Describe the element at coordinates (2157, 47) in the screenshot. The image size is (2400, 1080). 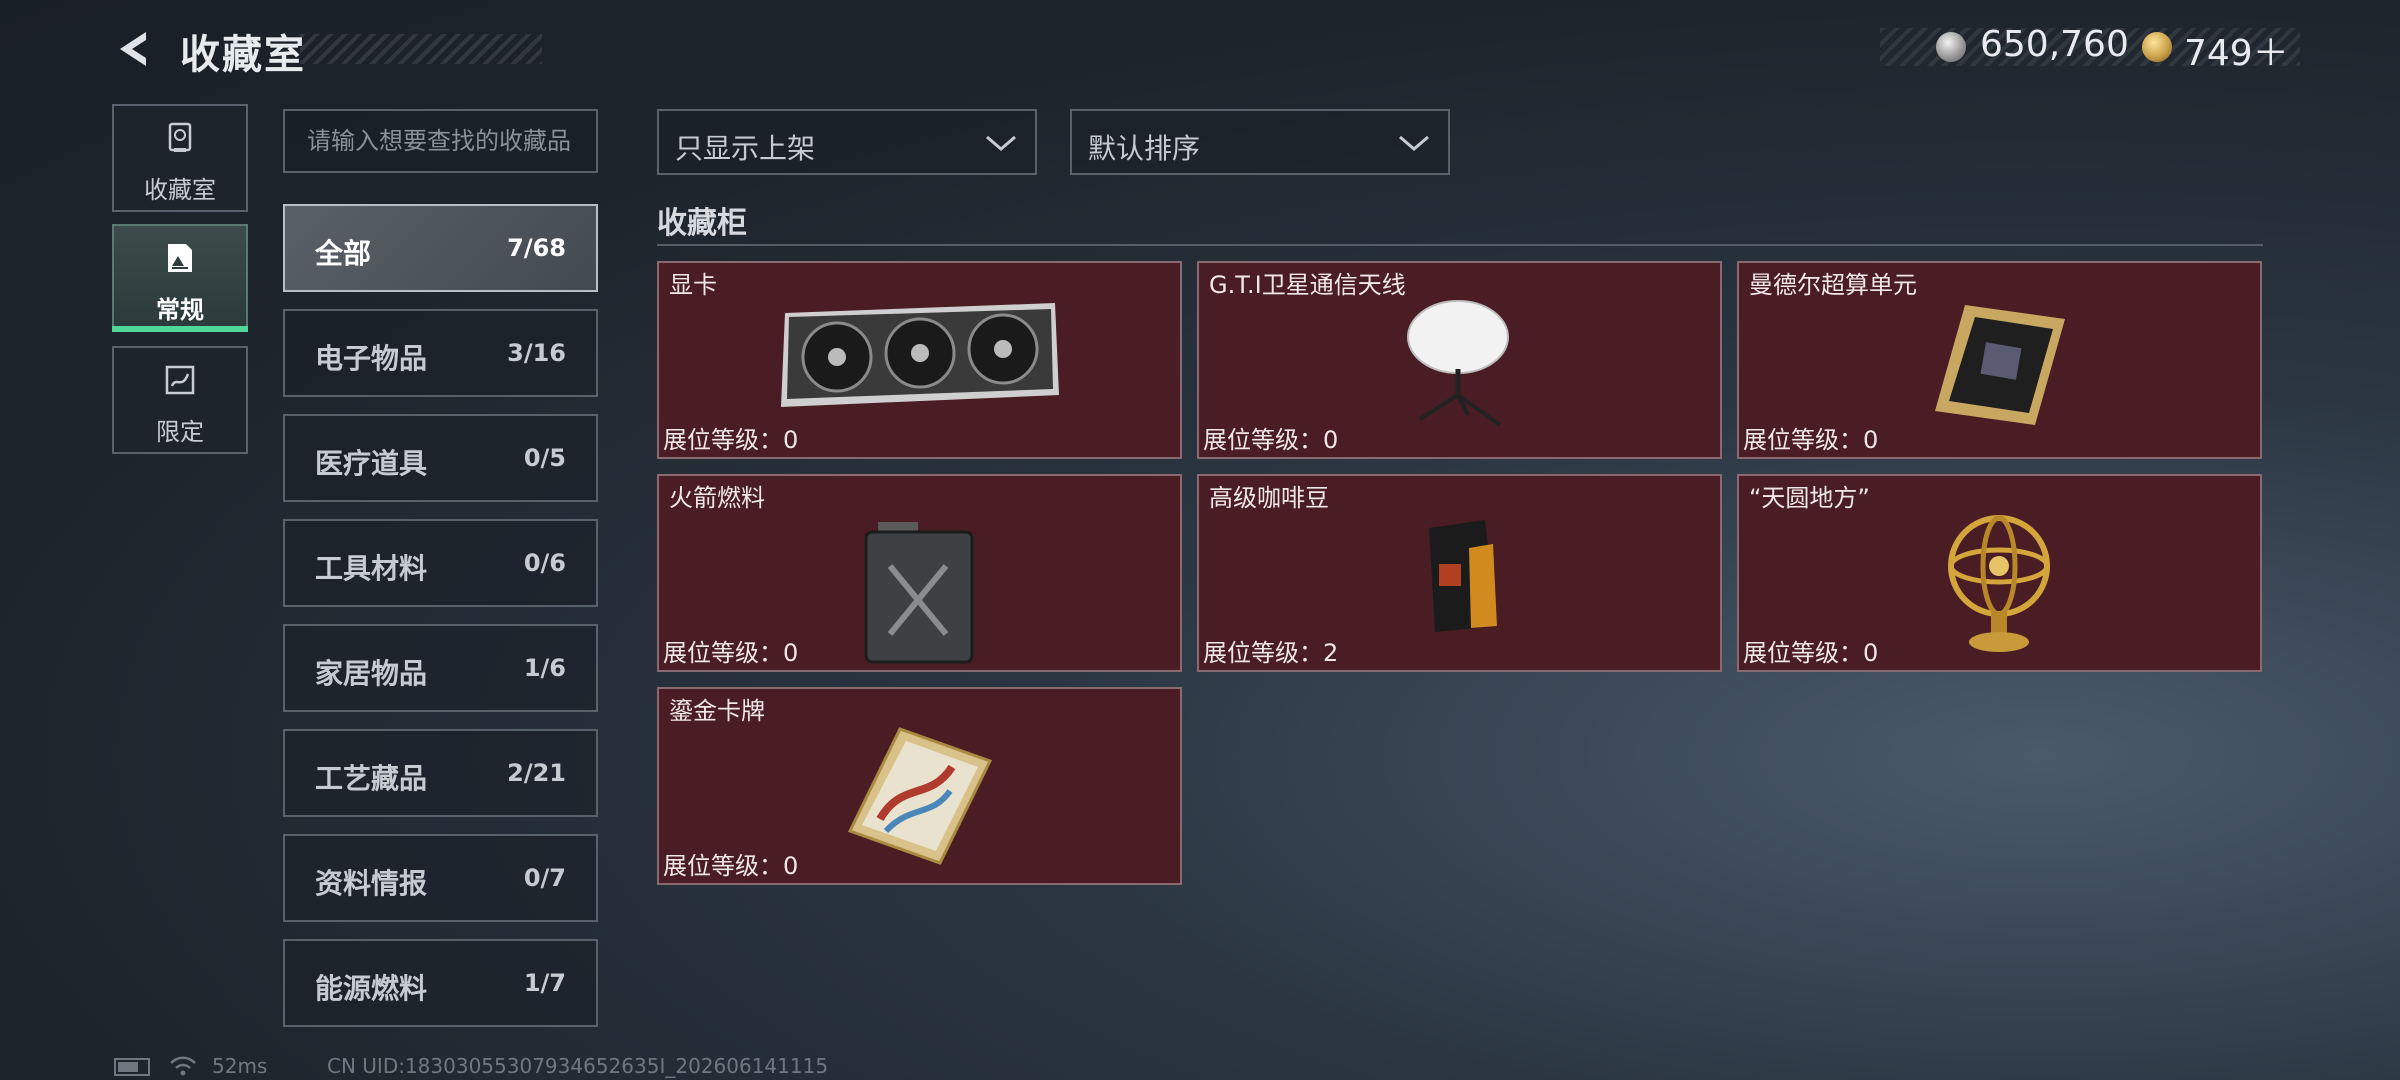
I see `gold-coin-icon` at that location.